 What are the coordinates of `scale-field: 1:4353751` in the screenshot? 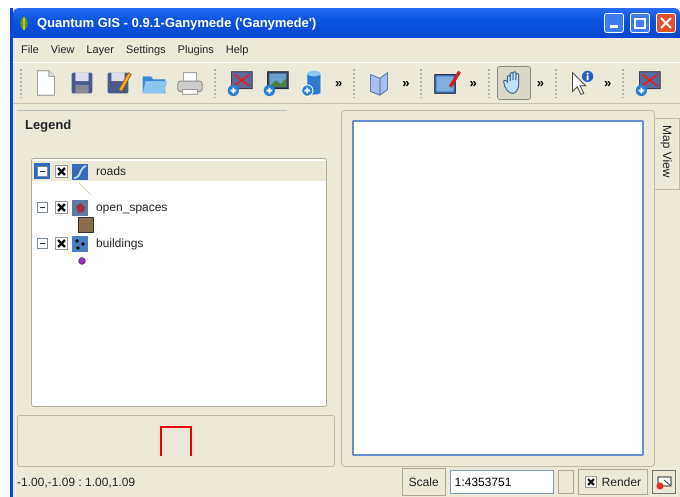 It's located at (502, 482).